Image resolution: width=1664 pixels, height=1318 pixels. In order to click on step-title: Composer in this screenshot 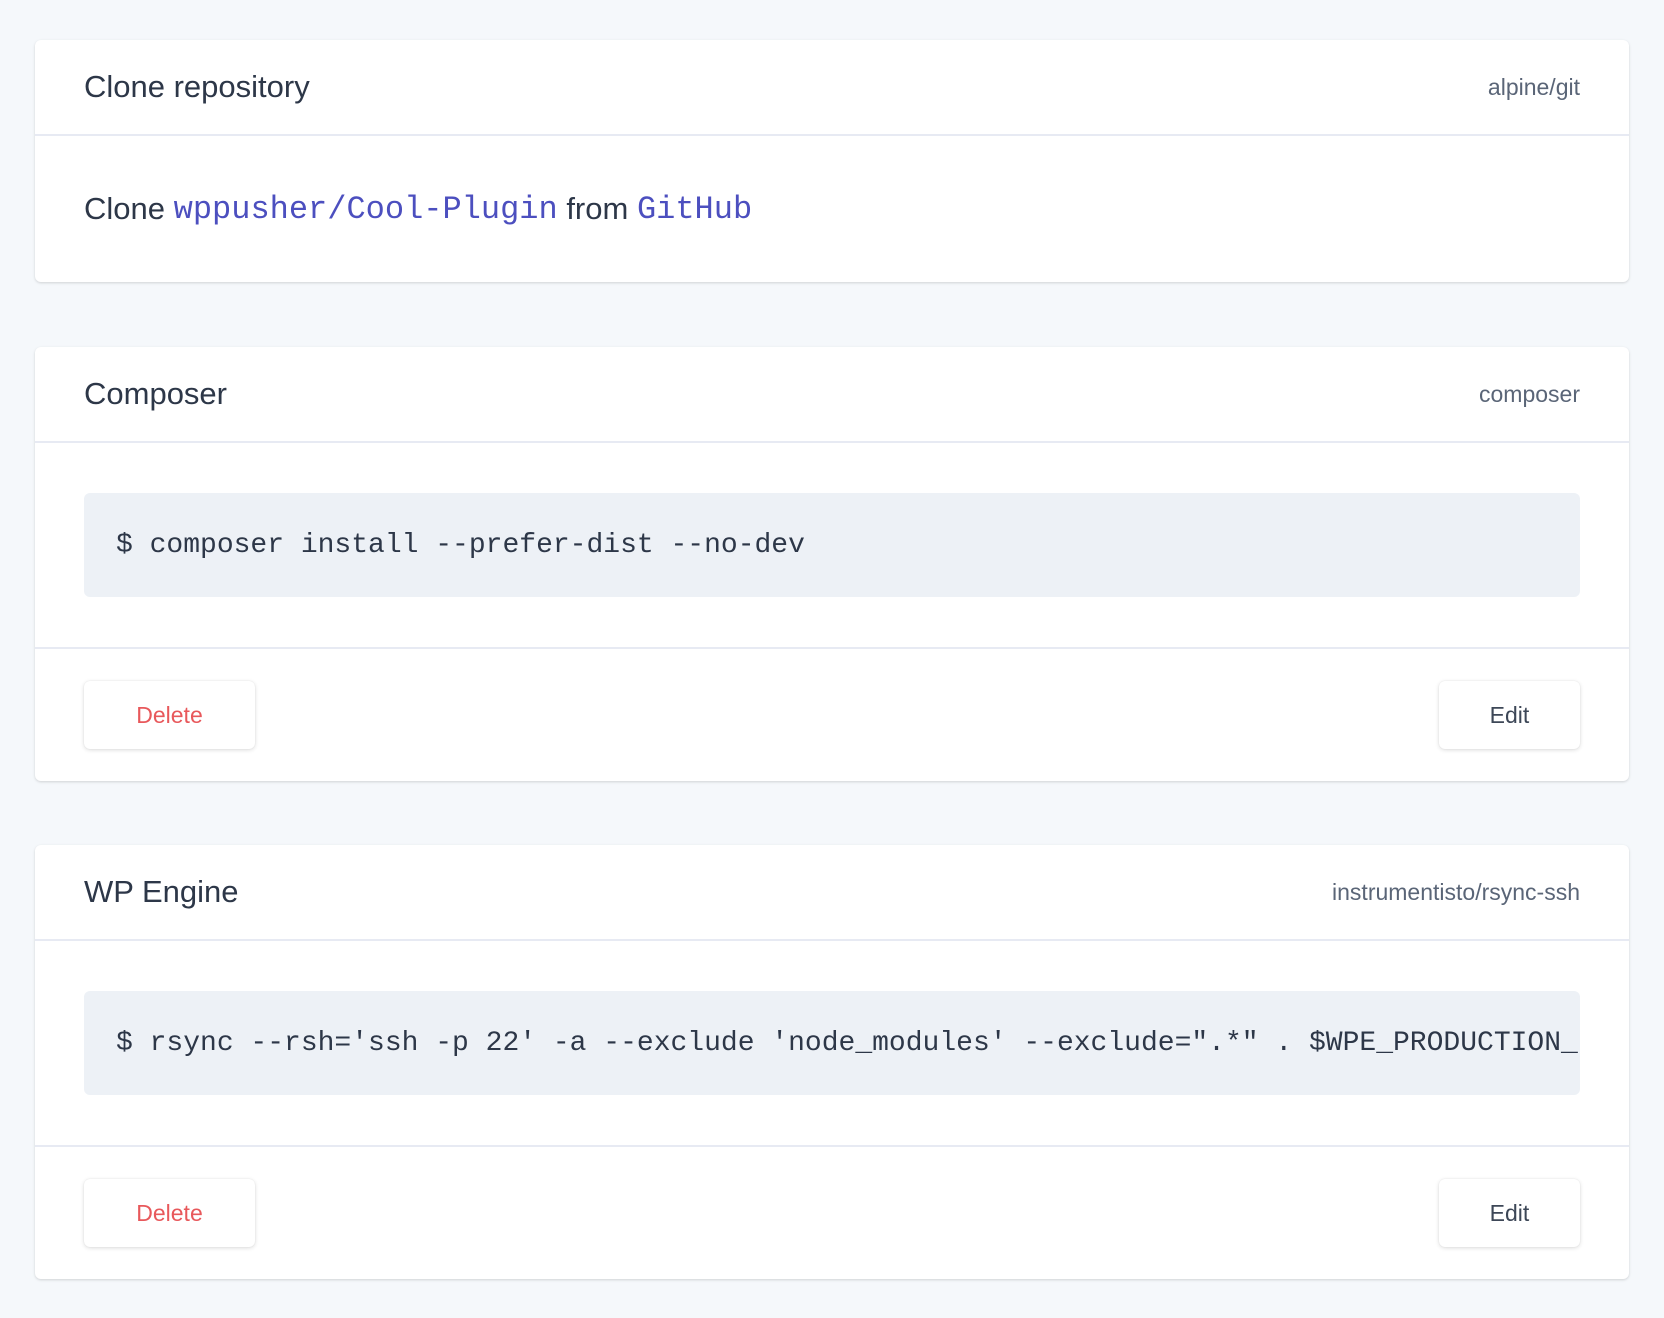, I will do `click(155, 393)`.